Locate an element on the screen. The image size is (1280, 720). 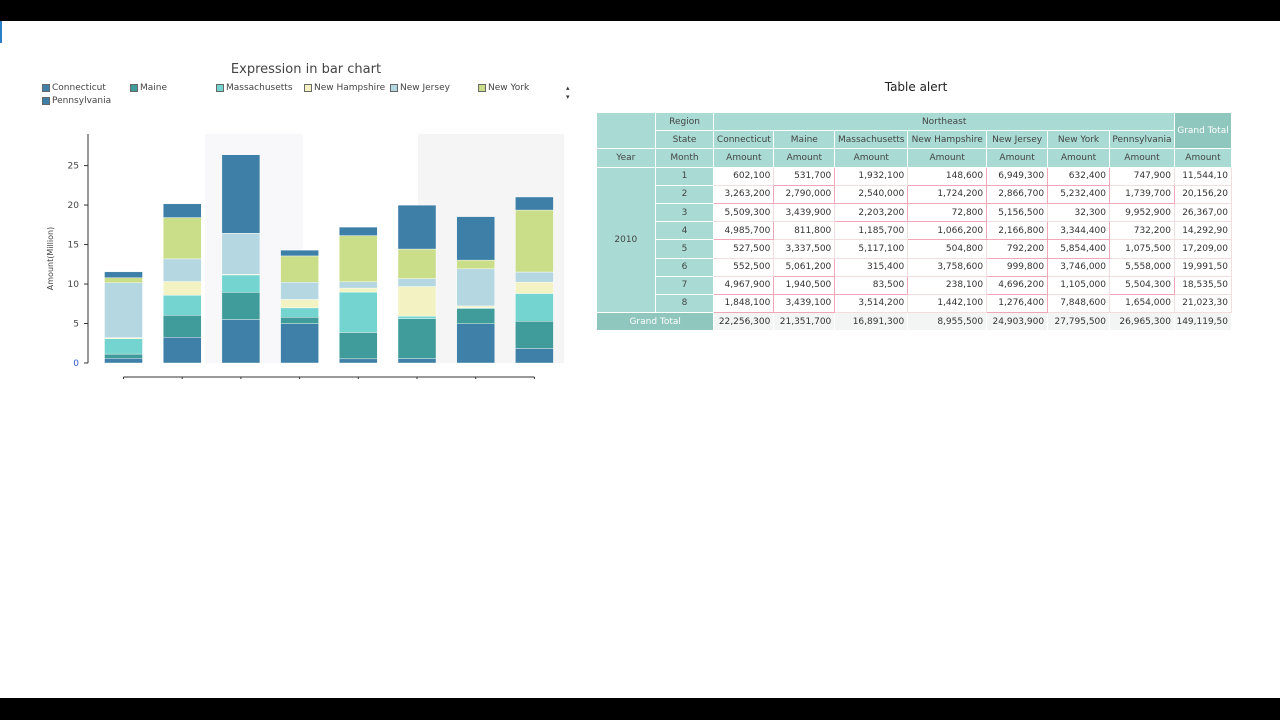
amount-cell: 2,203,200 is located at coordinates (871, 212).